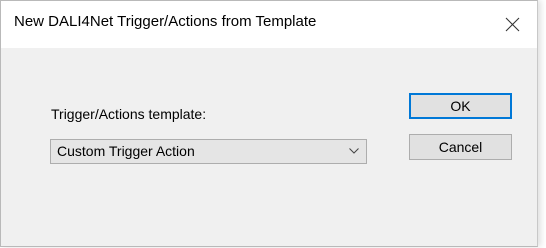 The width and height of the screenshot is (546, 248). Describe the element at coordinates (460, 106) in the screenshot. I see `ok-button: OK` at that location.